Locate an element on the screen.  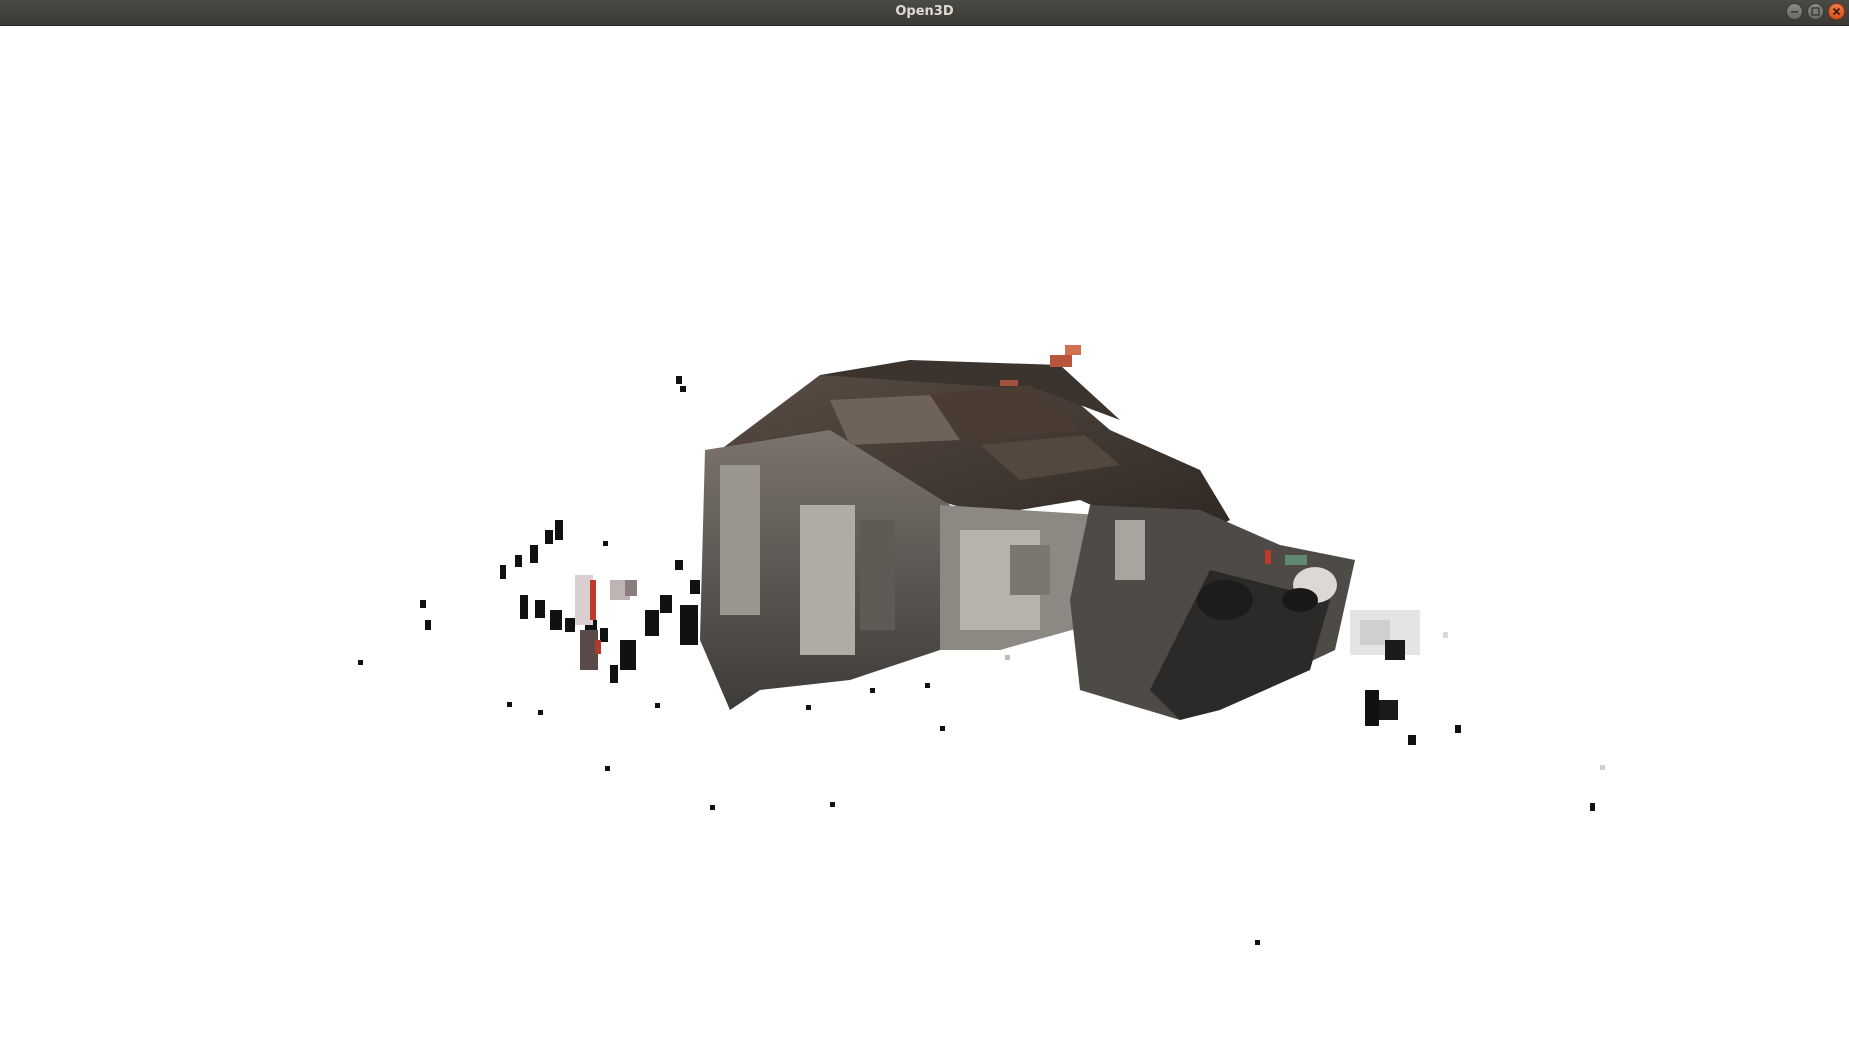
close-button is located at coordinates (1836, 11).